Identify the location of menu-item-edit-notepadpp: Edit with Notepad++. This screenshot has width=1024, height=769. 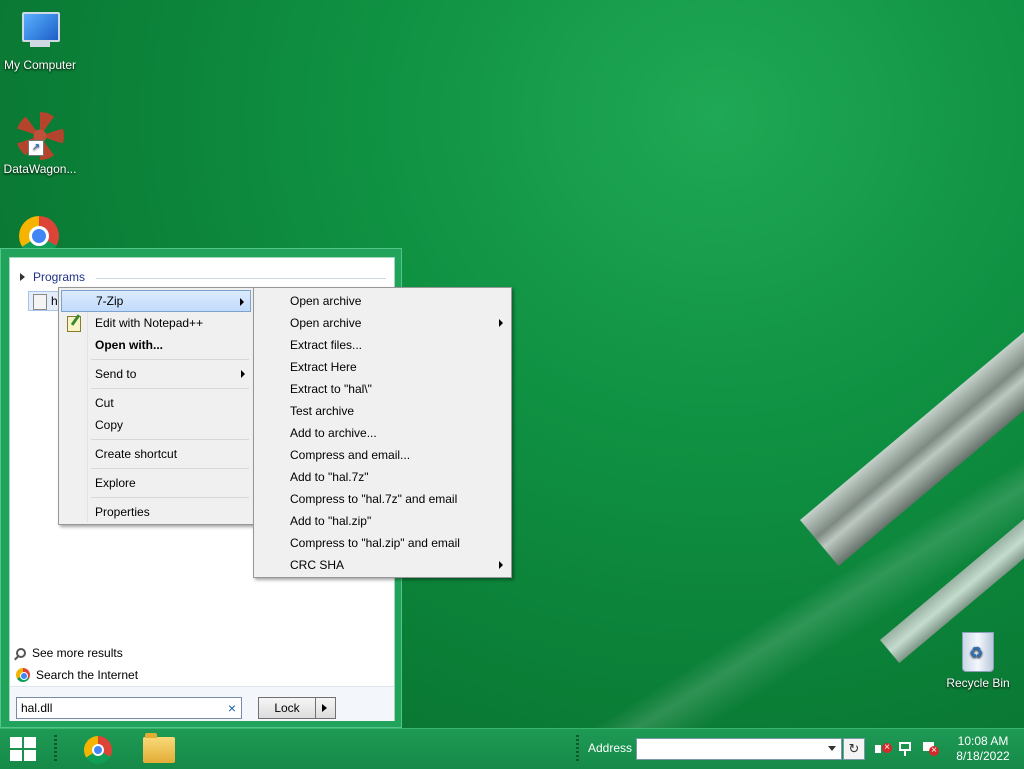
(156, 323).